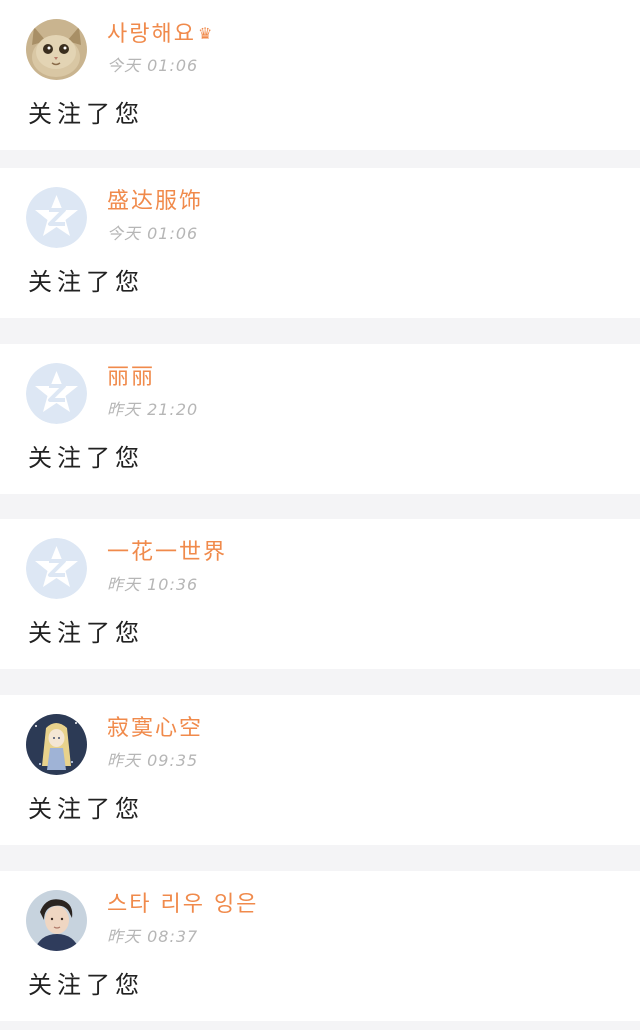  Describe the element at coordinates (320, 594) in the screenshot. I see `notification-card: 一花一世界 昨天 10:36 关注了您` at that location.